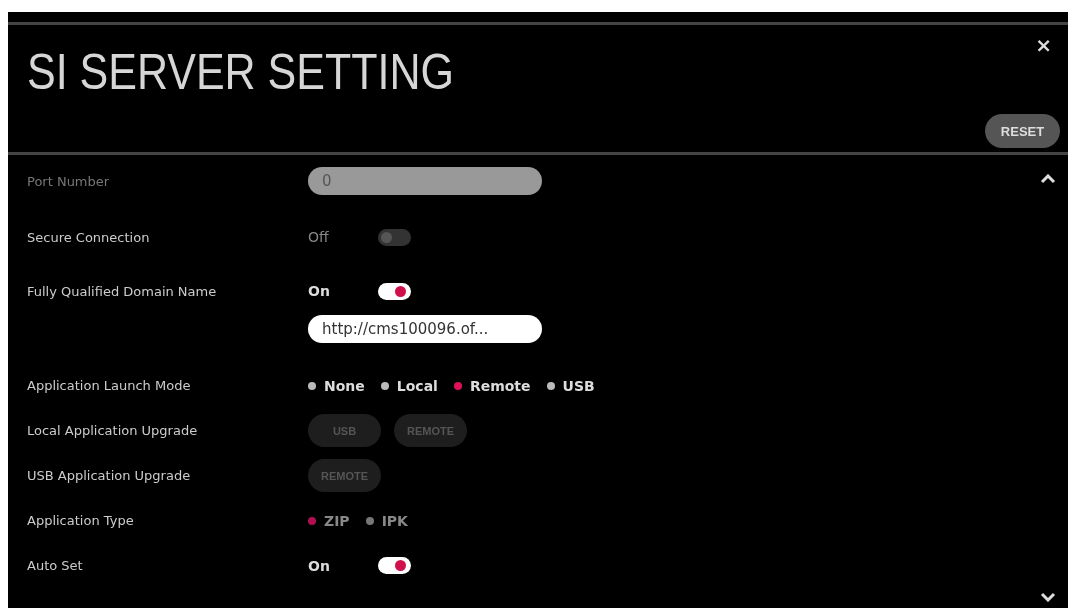 The width and height of the screenshot is (1068, 608). What do you see at coordinates (344, 385) in the screenshot?
I see `radio-label: None` at bounding box center [344, 385].